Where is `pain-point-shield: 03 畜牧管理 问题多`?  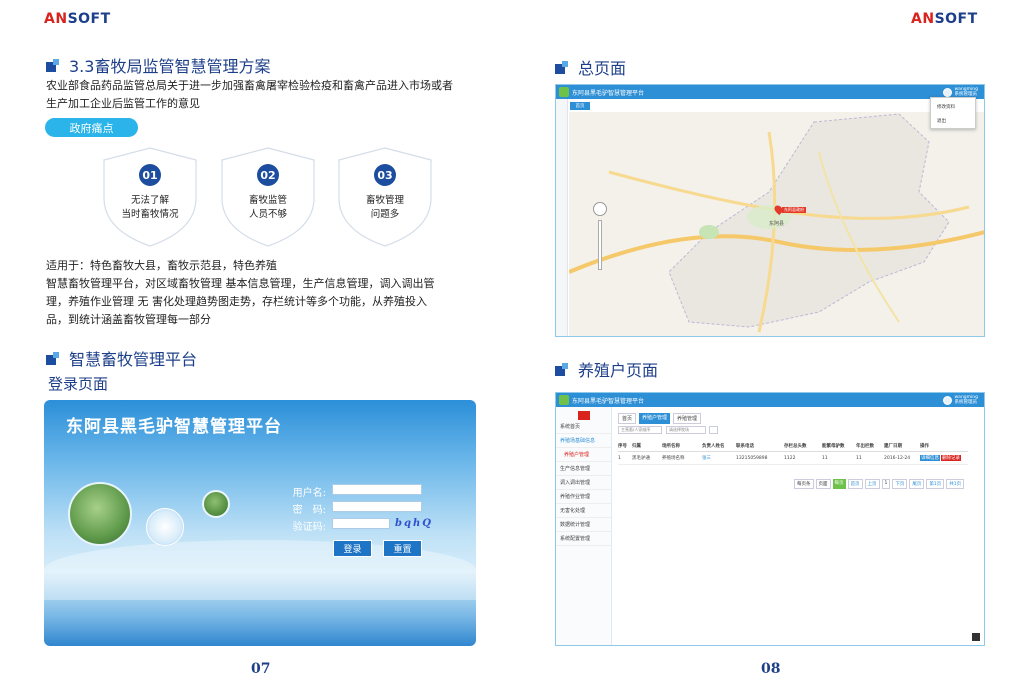
pain-point-shield: 03 畜牧管理 问题多 is located at coordinates (385, 197).